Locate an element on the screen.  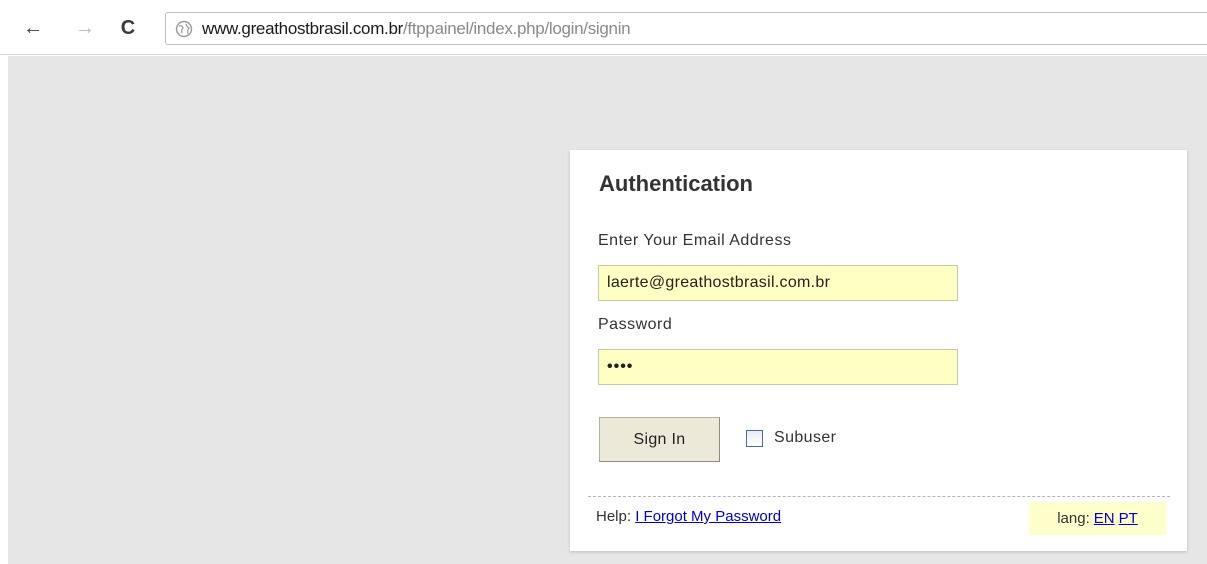
subuser-option: Subuser is located at coordinates (791, 438).